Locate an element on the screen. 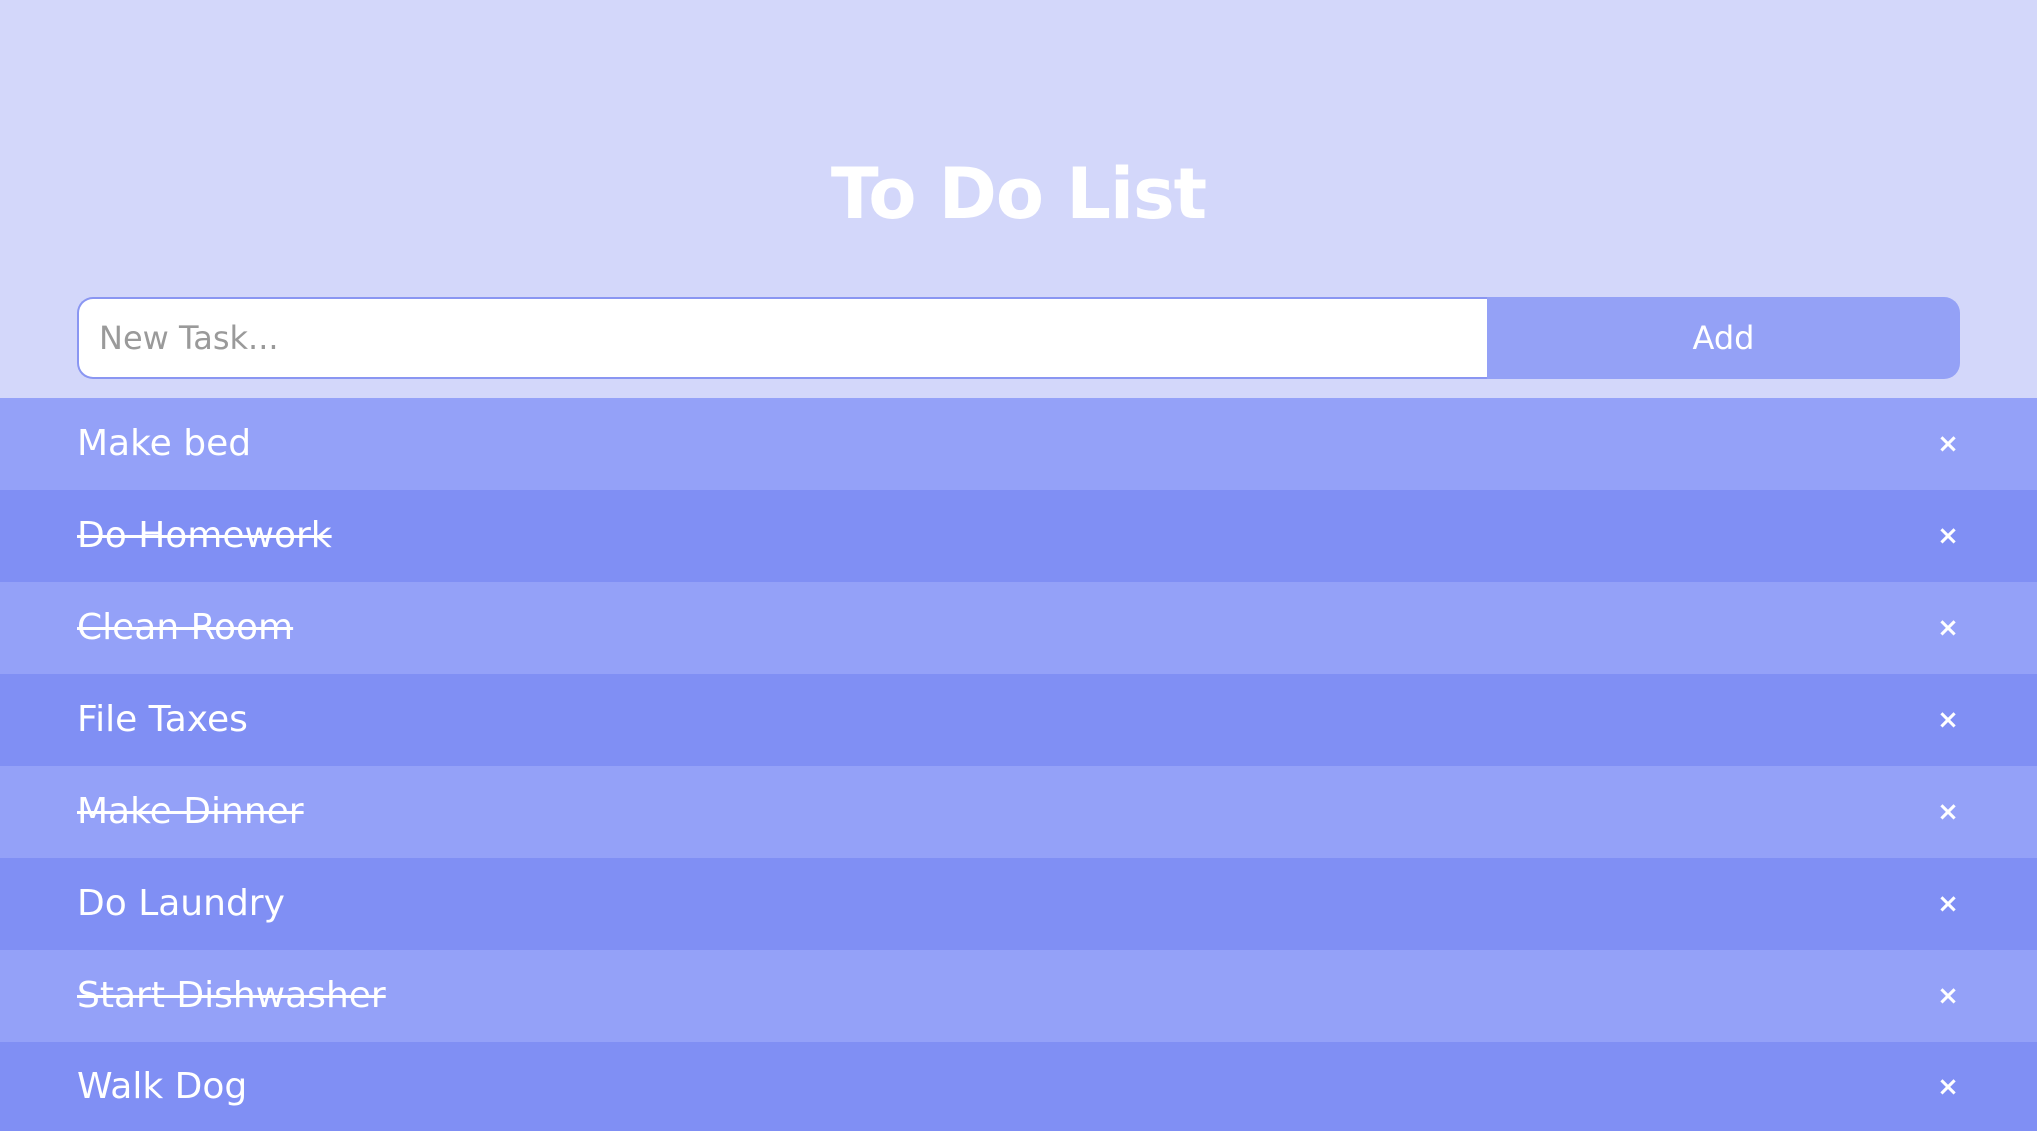 The width and height of the screenshot is (2037, 1131). task-text: Walk Dog is located at coordinates (162, 1086).